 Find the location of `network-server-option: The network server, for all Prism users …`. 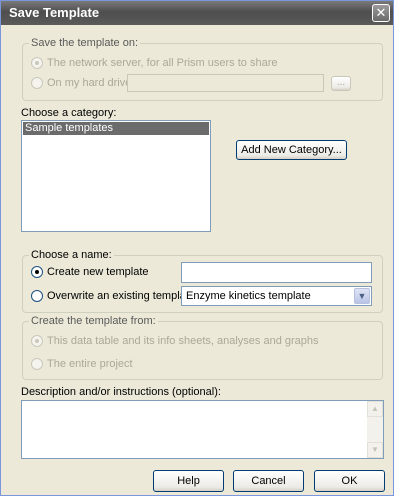

network-server-option: The network server, for all Prism users … is located at coordinates (154, 63).